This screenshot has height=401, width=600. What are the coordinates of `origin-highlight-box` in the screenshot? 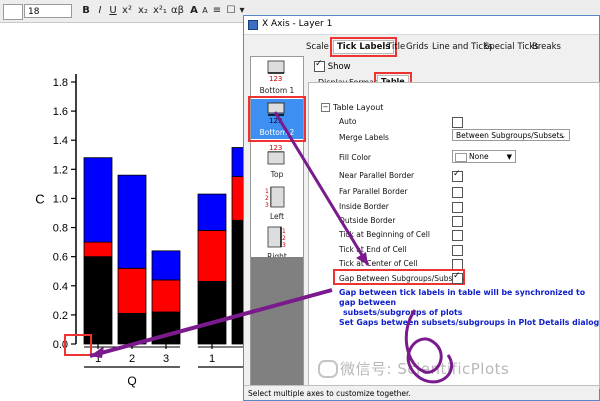 It's located at (78, 345).